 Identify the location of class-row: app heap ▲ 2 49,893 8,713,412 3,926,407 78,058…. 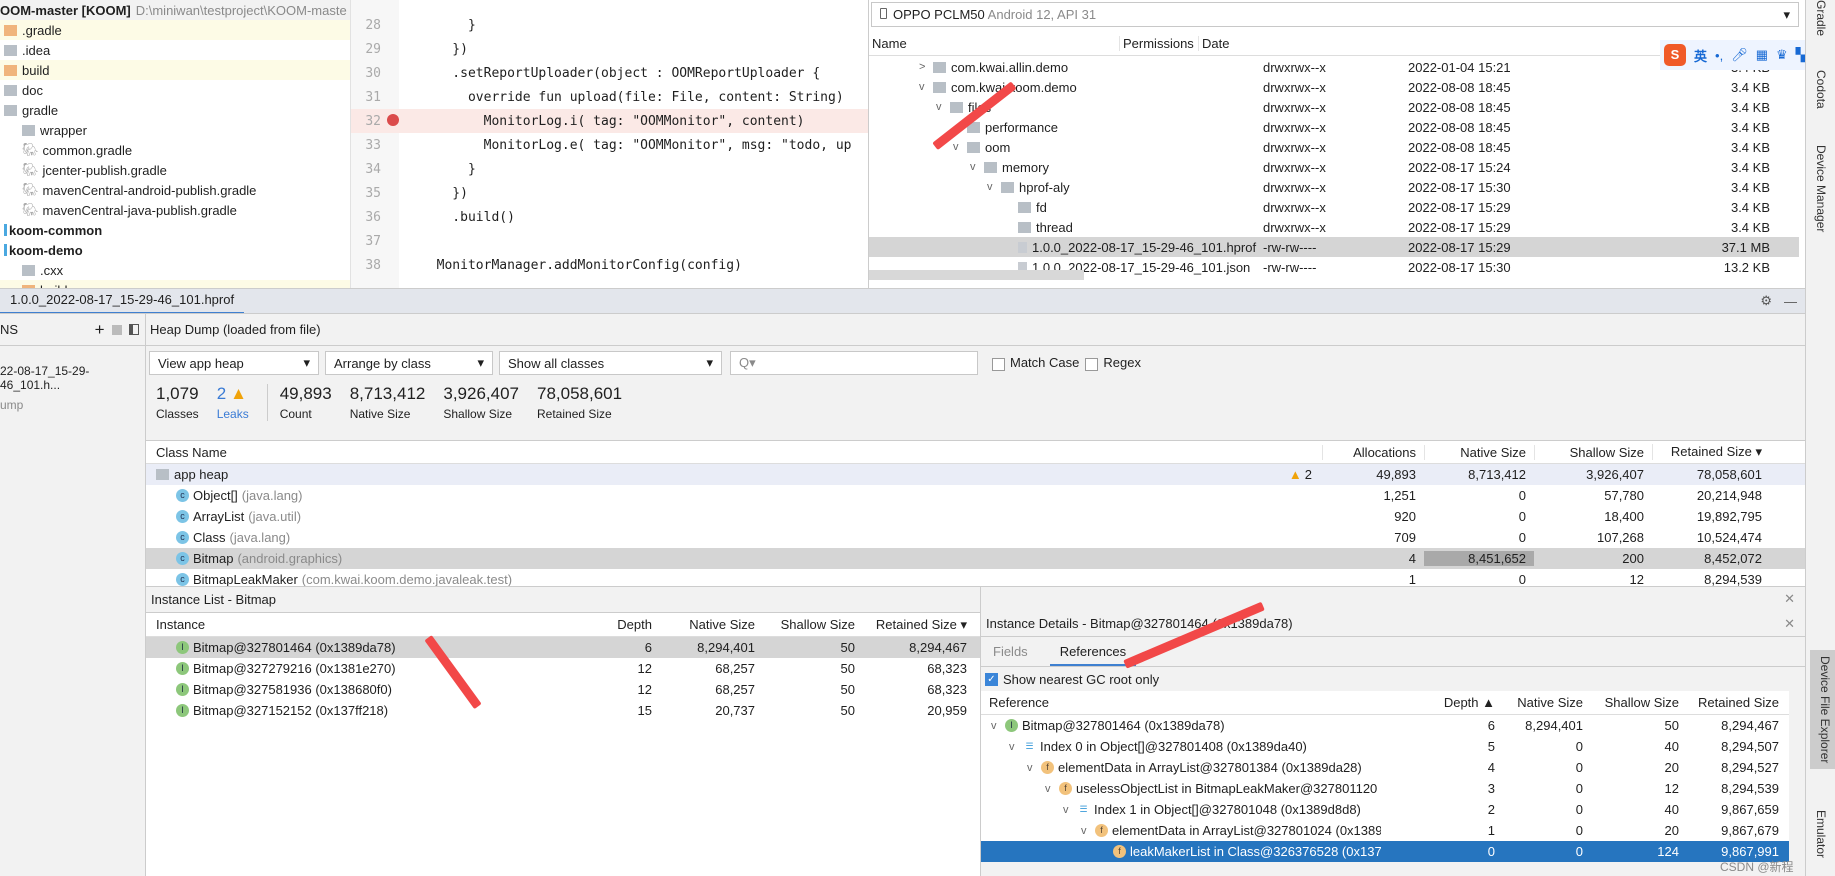
(975, 474).